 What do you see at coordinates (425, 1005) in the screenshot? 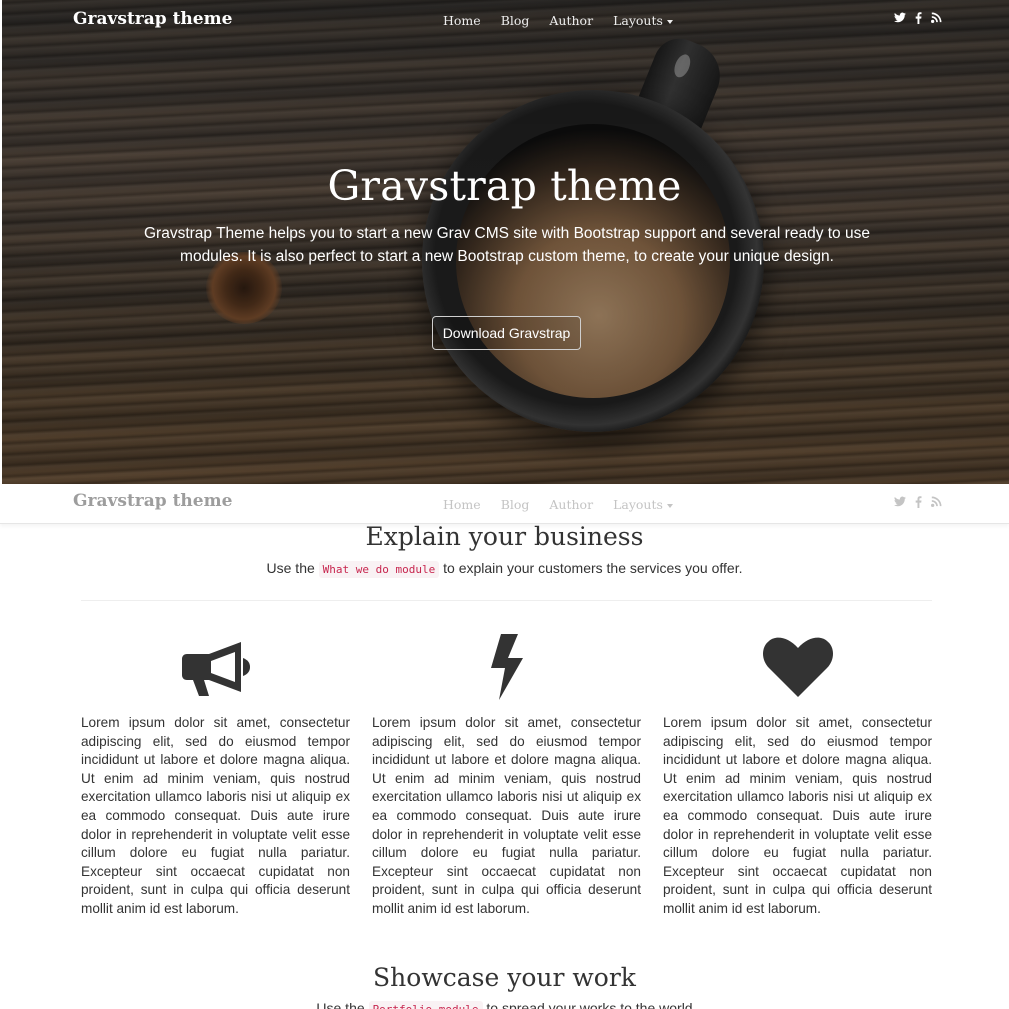
I see `module-code: Portfolio module` at bounding box center [425, 1005].